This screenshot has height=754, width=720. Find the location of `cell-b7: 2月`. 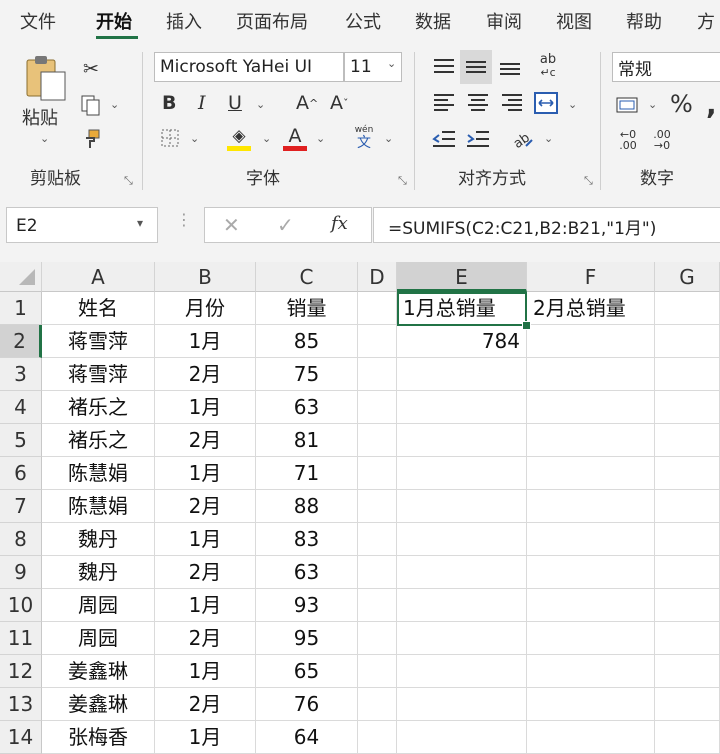

cell-b7: 2月 is located at coordinates (205, 506).